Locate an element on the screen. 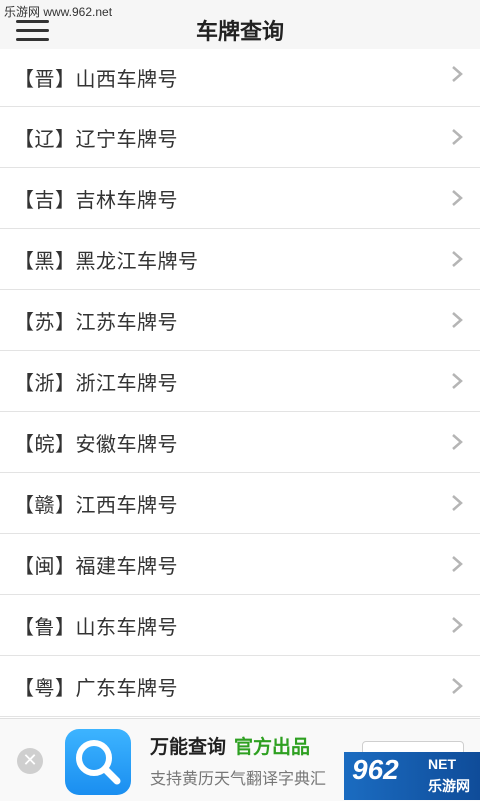 This screenshot has width=480, height=801. list-item-label: 【辽】辽宁车牌号 is located at coordinates (96, 138).